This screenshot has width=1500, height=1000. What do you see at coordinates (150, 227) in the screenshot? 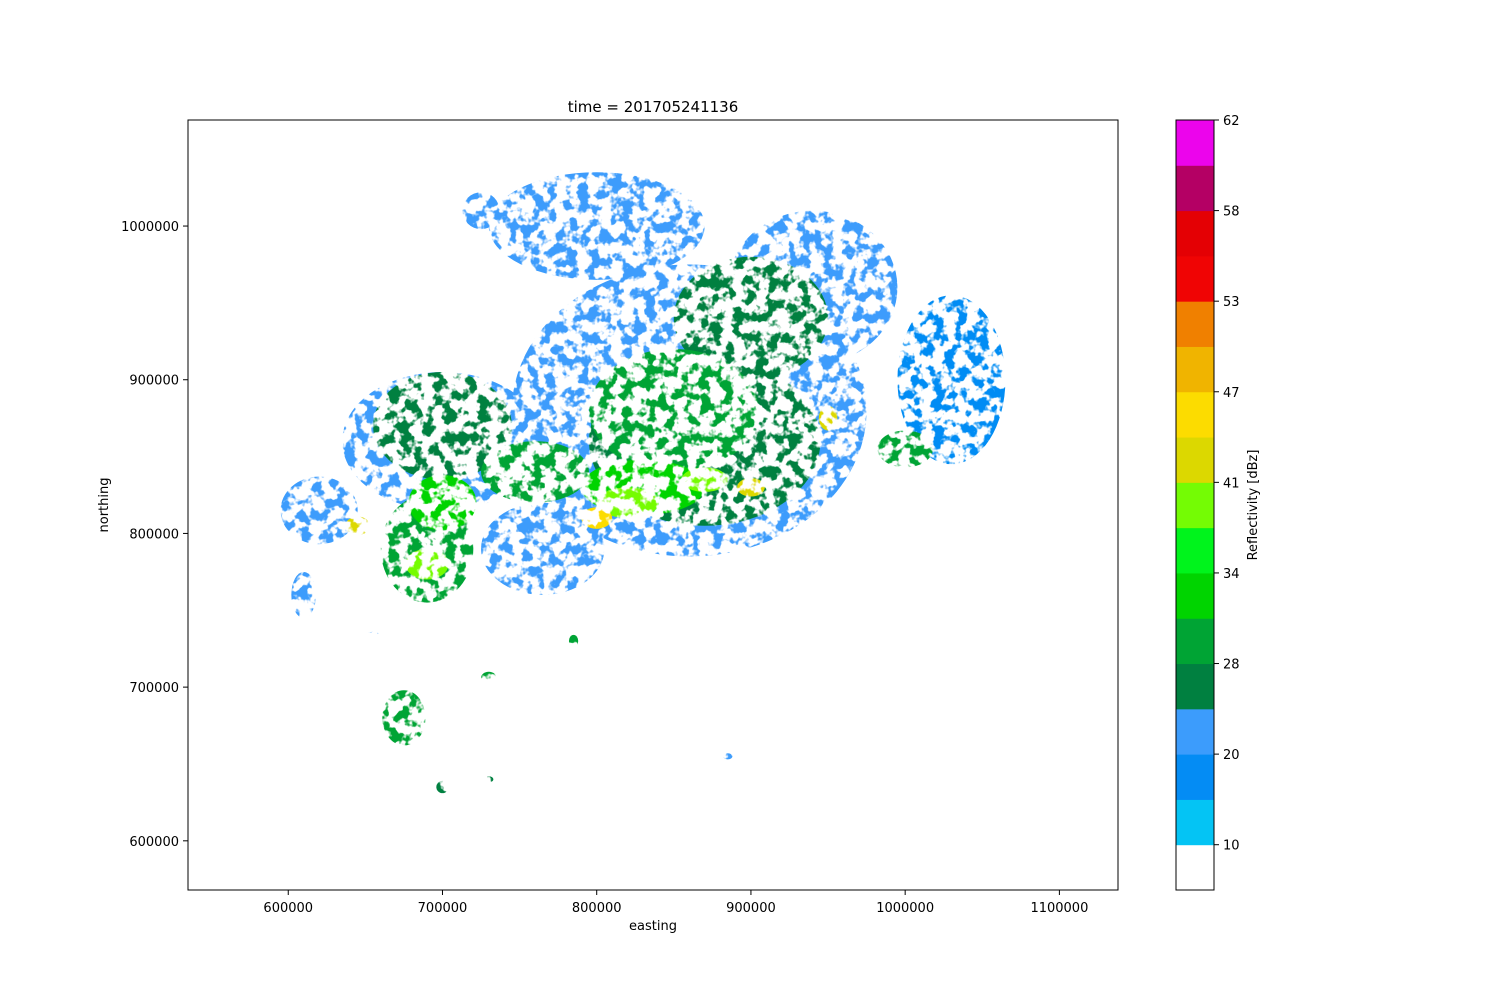
I see `y-tick-label: 1000000` at bounding box center [150, 227].